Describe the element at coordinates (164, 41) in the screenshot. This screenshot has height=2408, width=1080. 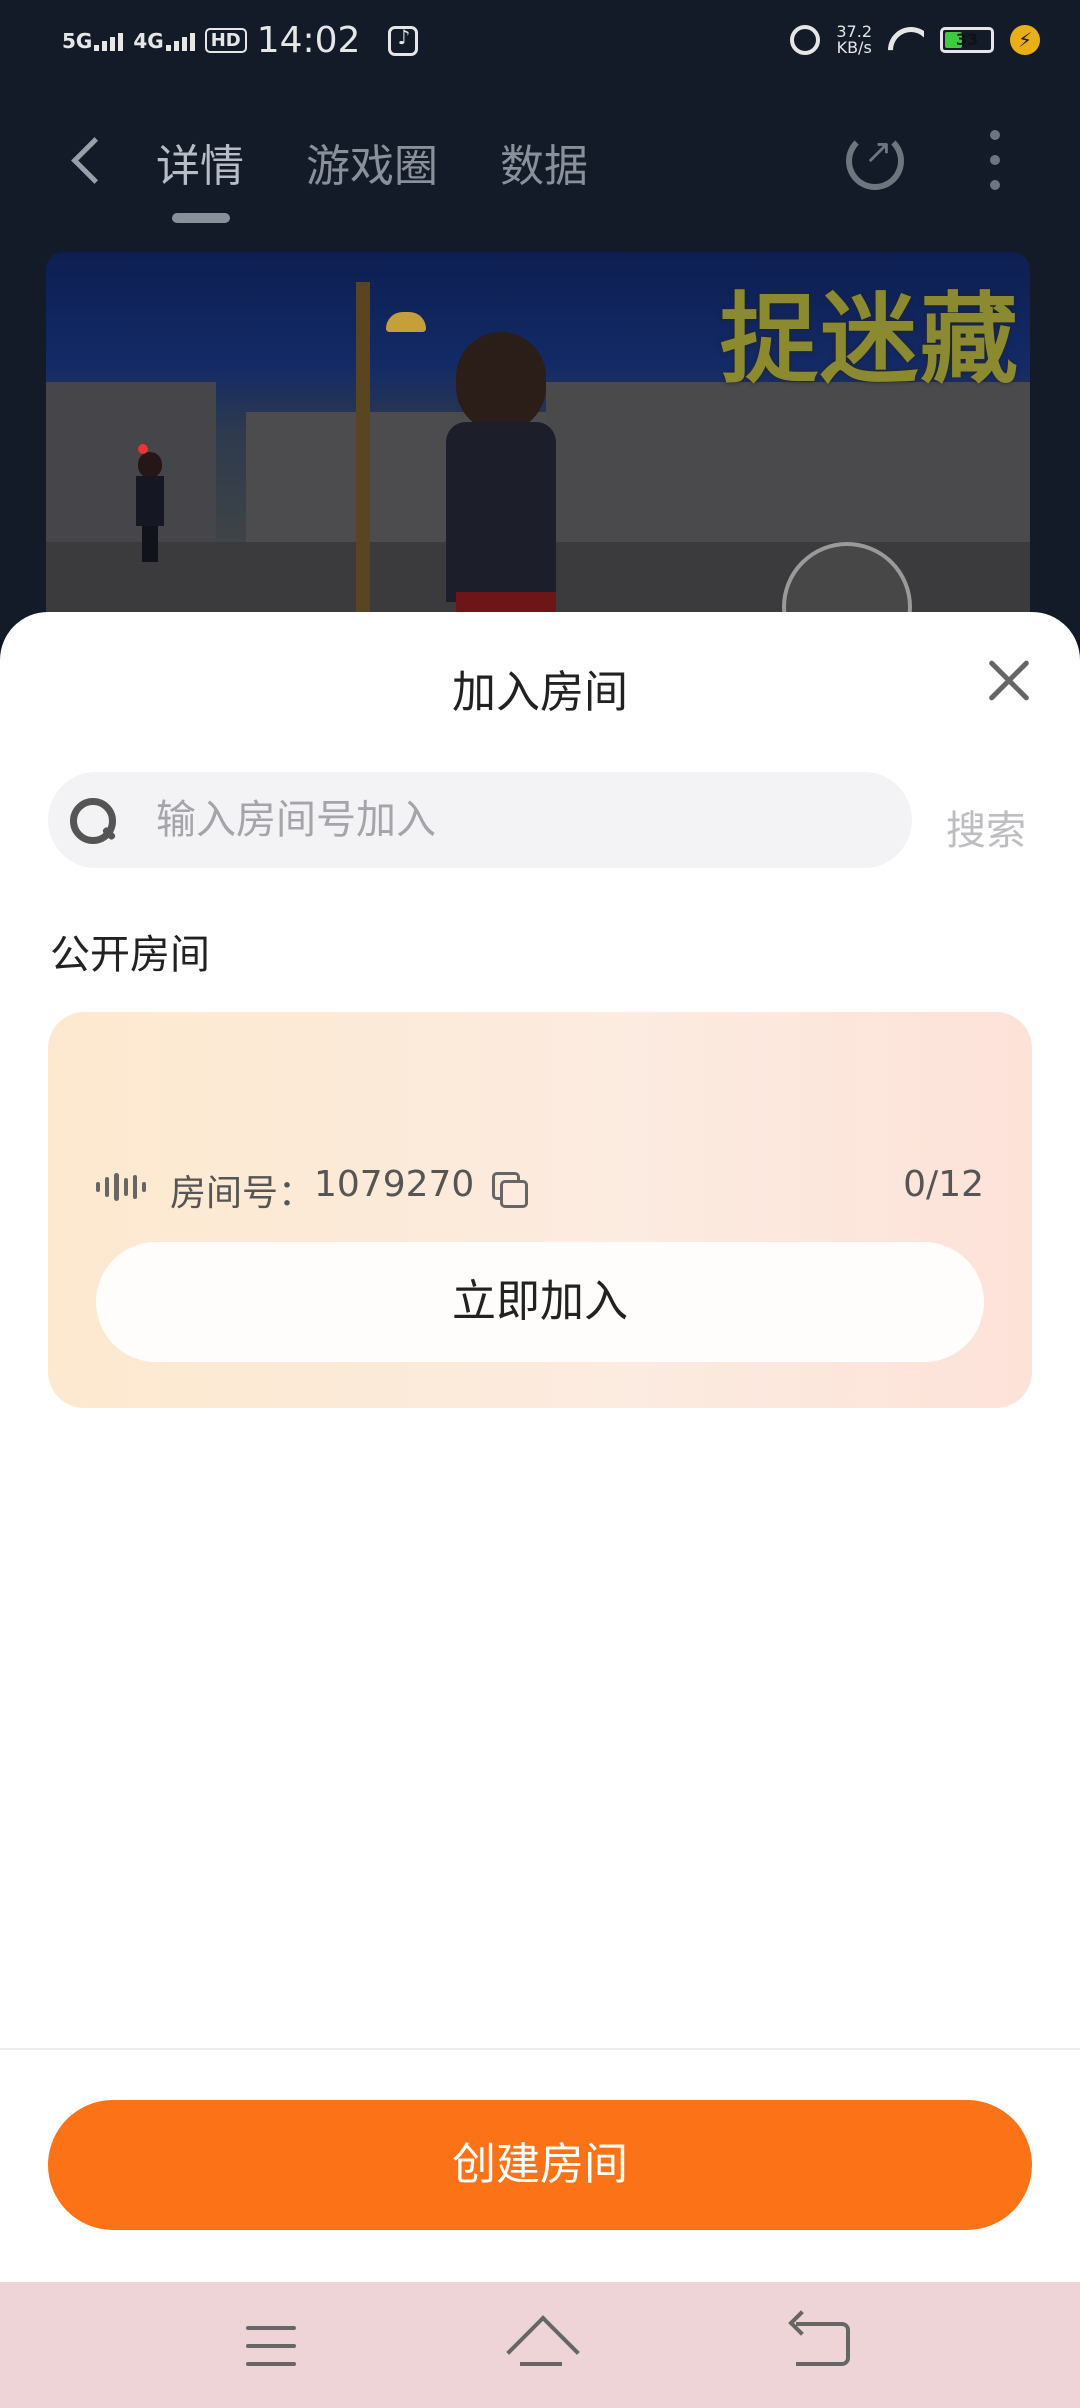
I see `signal-4g-icon: 4G` at that location.